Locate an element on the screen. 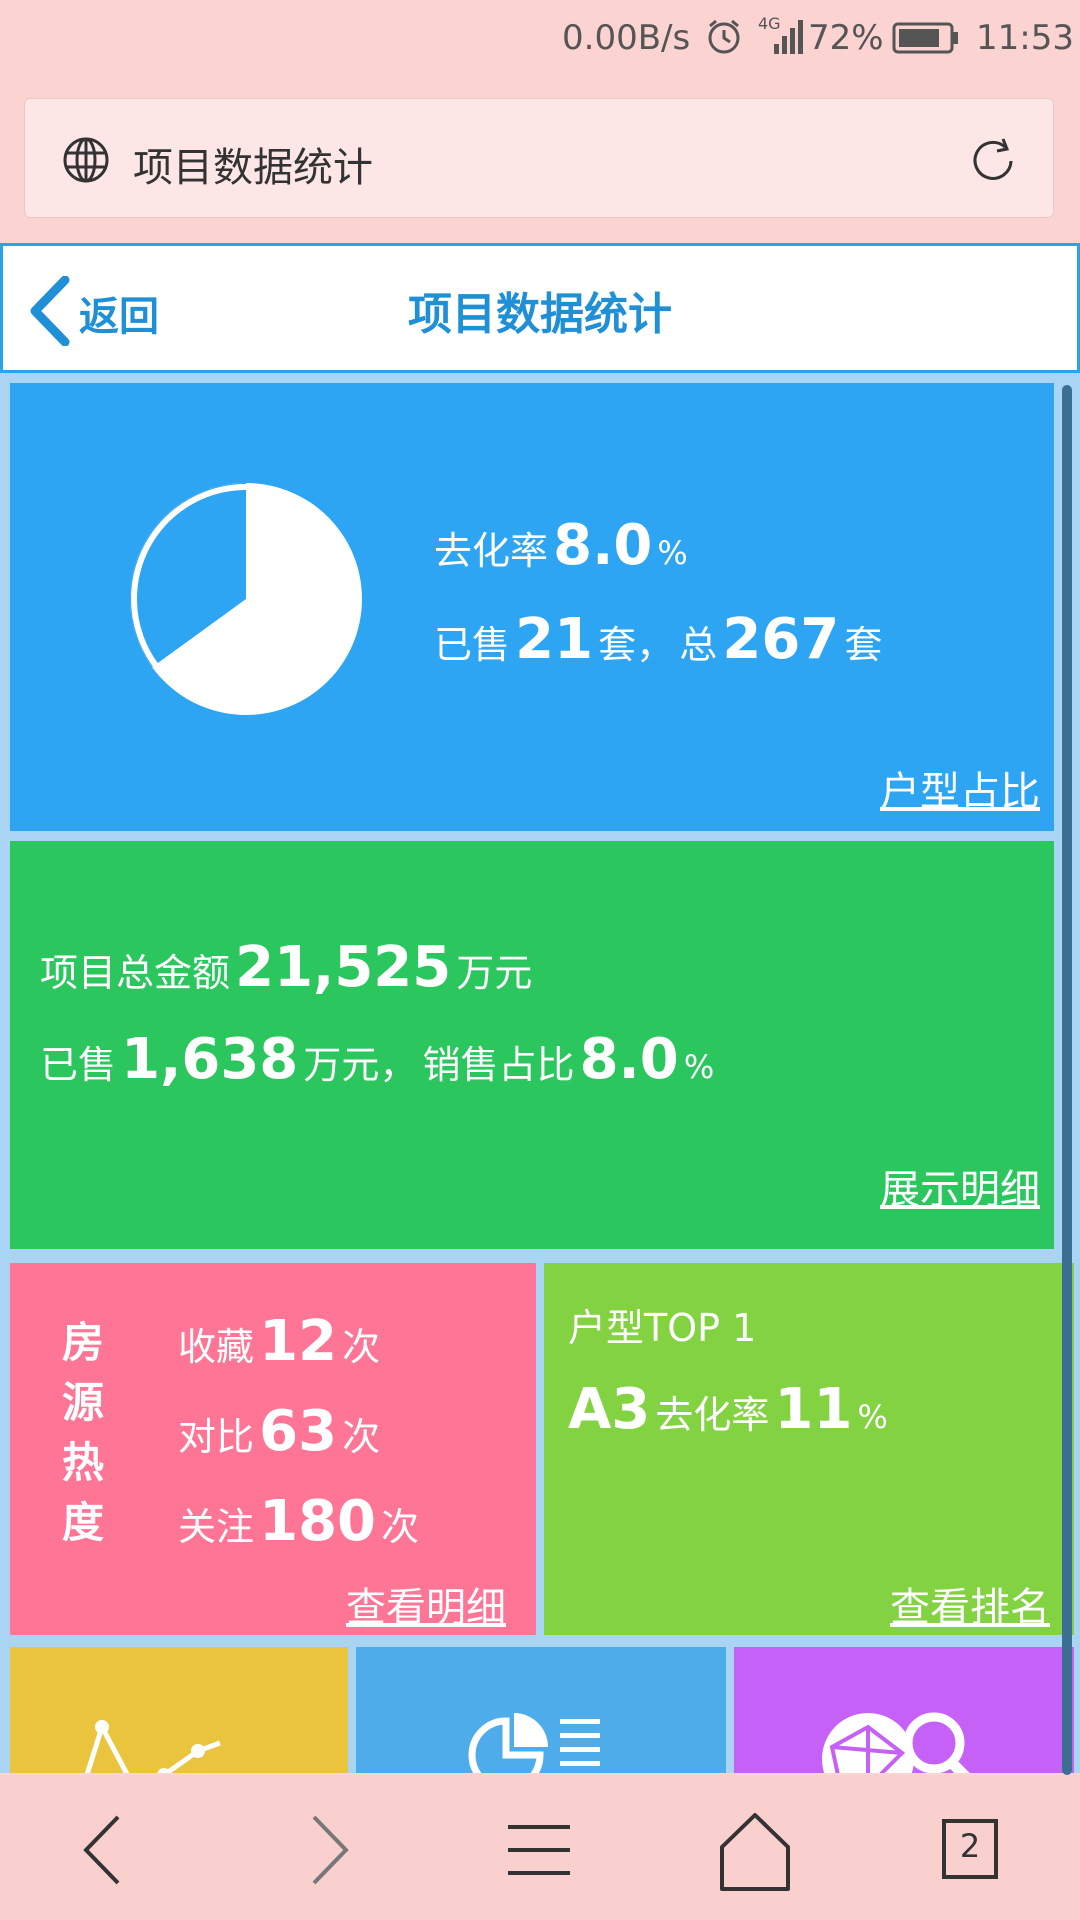  heat-row-label: 关注 is located at coordinates (216, 1527).